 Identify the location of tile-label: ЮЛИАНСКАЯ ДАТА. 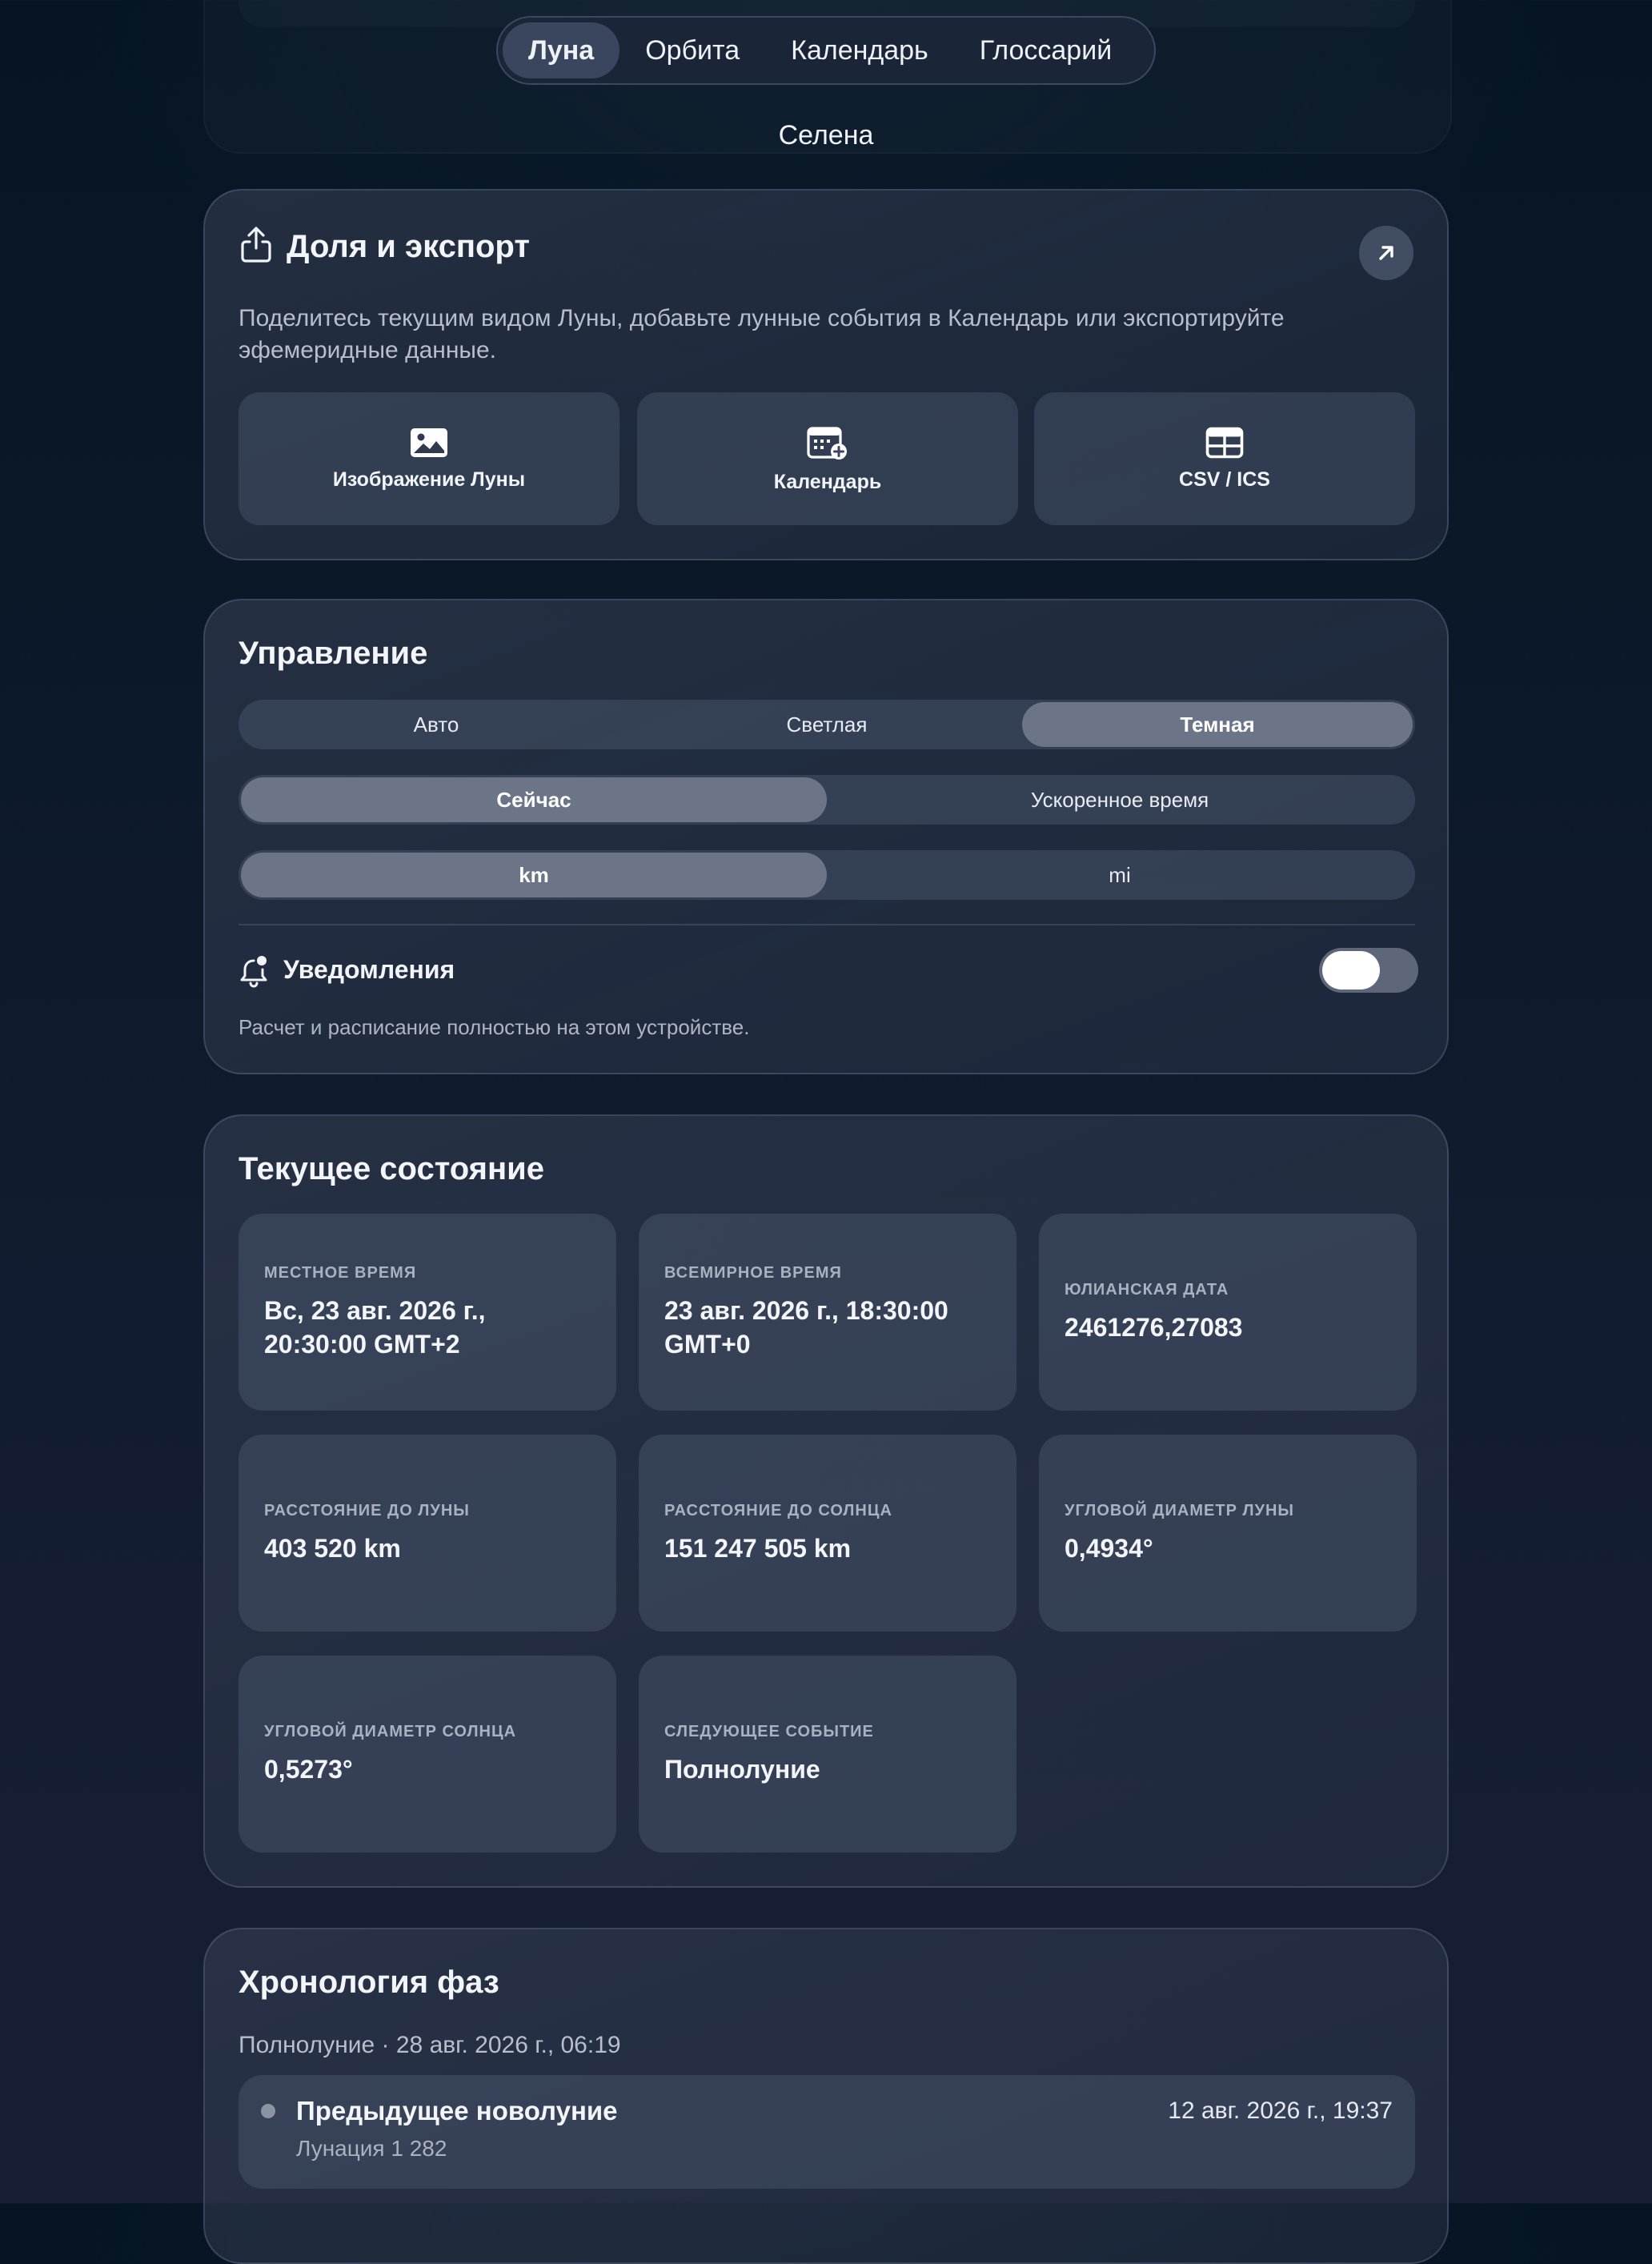
(1147, 1289).